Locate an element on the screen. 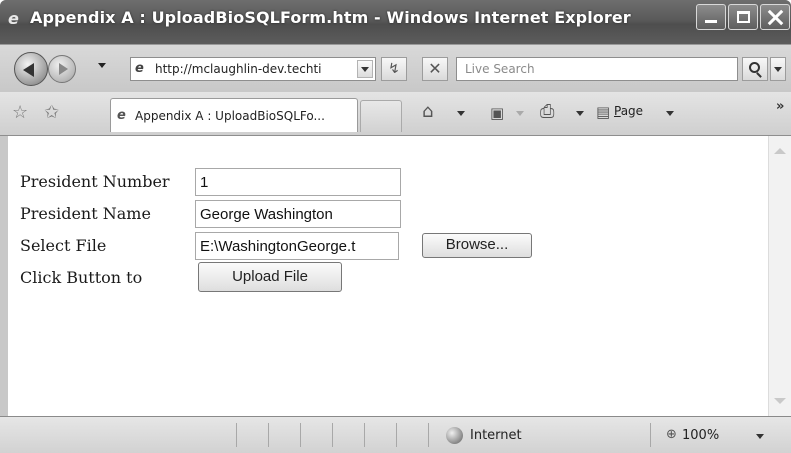  status-bar: Internet ⊕ 100% is located at coordinates (395, 434).